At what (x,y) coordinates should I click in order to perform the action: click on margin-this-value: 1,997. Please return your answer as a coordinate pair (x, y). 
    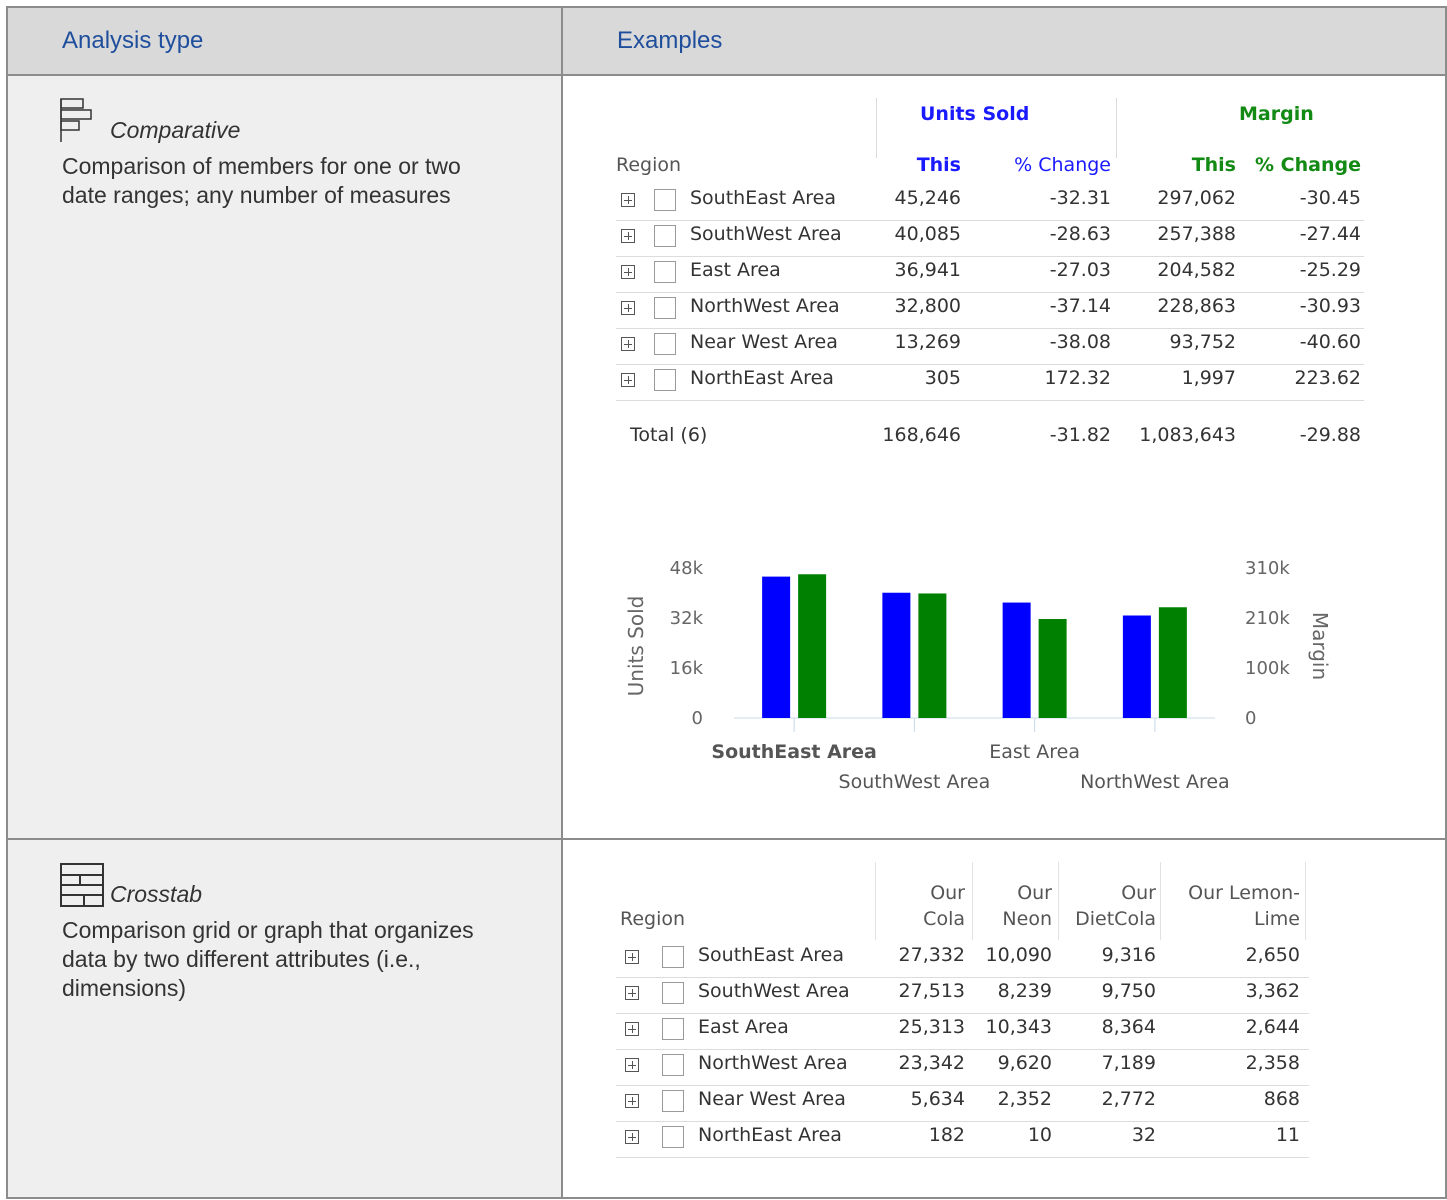
    Looking at the image, I should click on (1208, 378).